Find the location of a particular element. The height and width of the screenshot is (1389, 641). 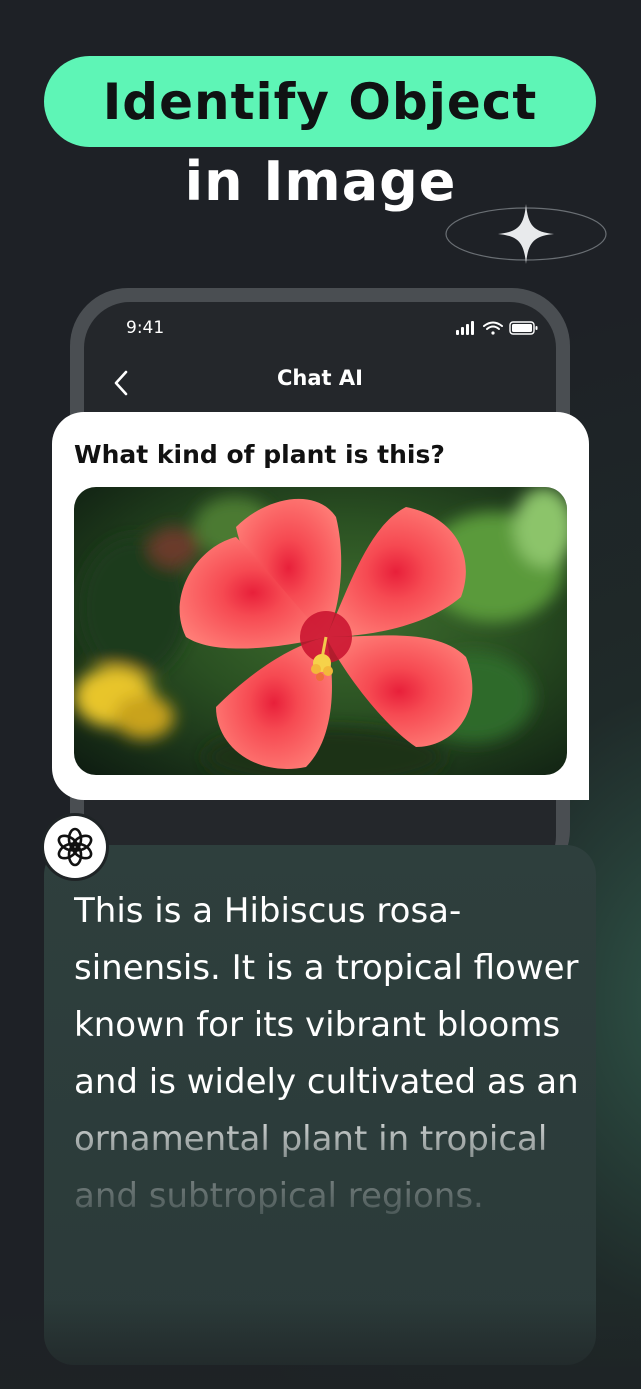

chevron-left-icon is located at coordinates (122, 383).